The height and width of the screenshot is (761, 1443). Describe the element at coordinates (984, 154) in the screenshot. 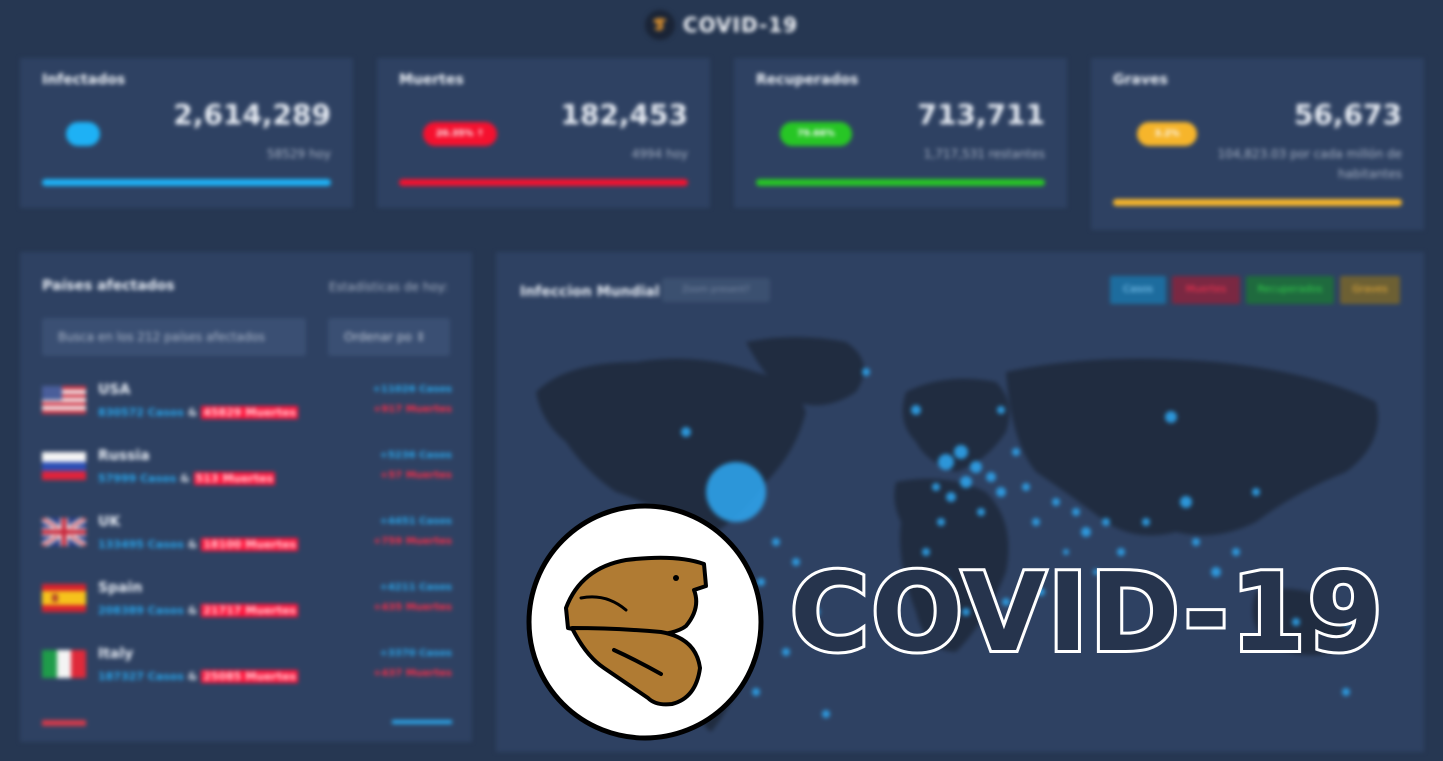

I see `card-sub: 1,717,531 restantes` at that location.